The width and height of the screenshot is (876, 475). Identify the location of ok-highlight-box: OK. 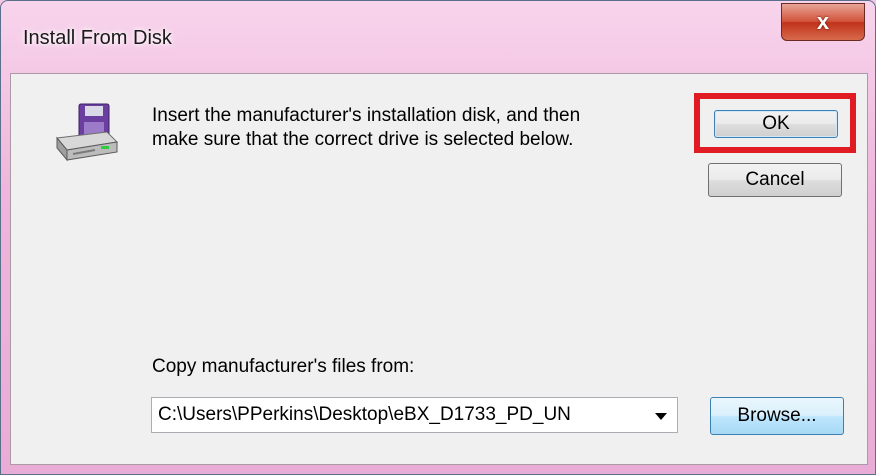
(775, 123).